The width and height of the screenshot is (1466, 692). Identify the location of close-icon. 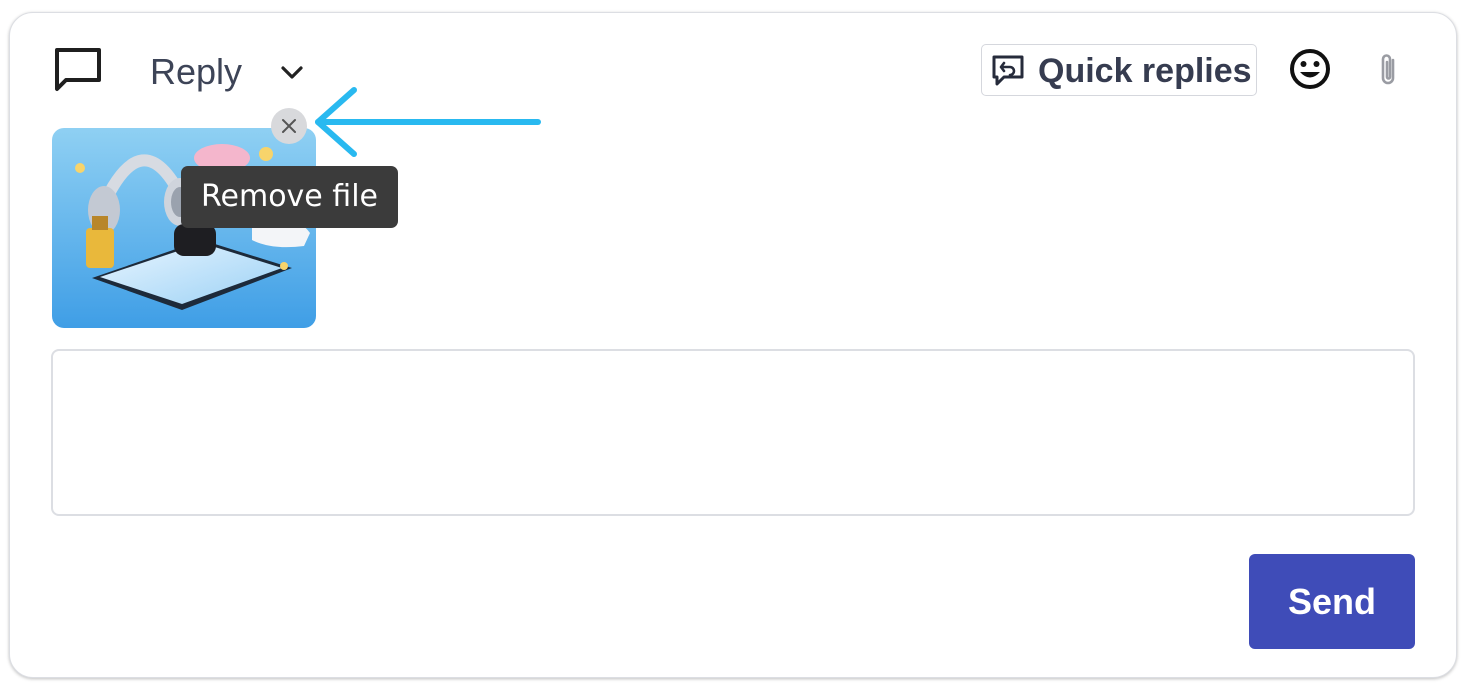
(289, 126).